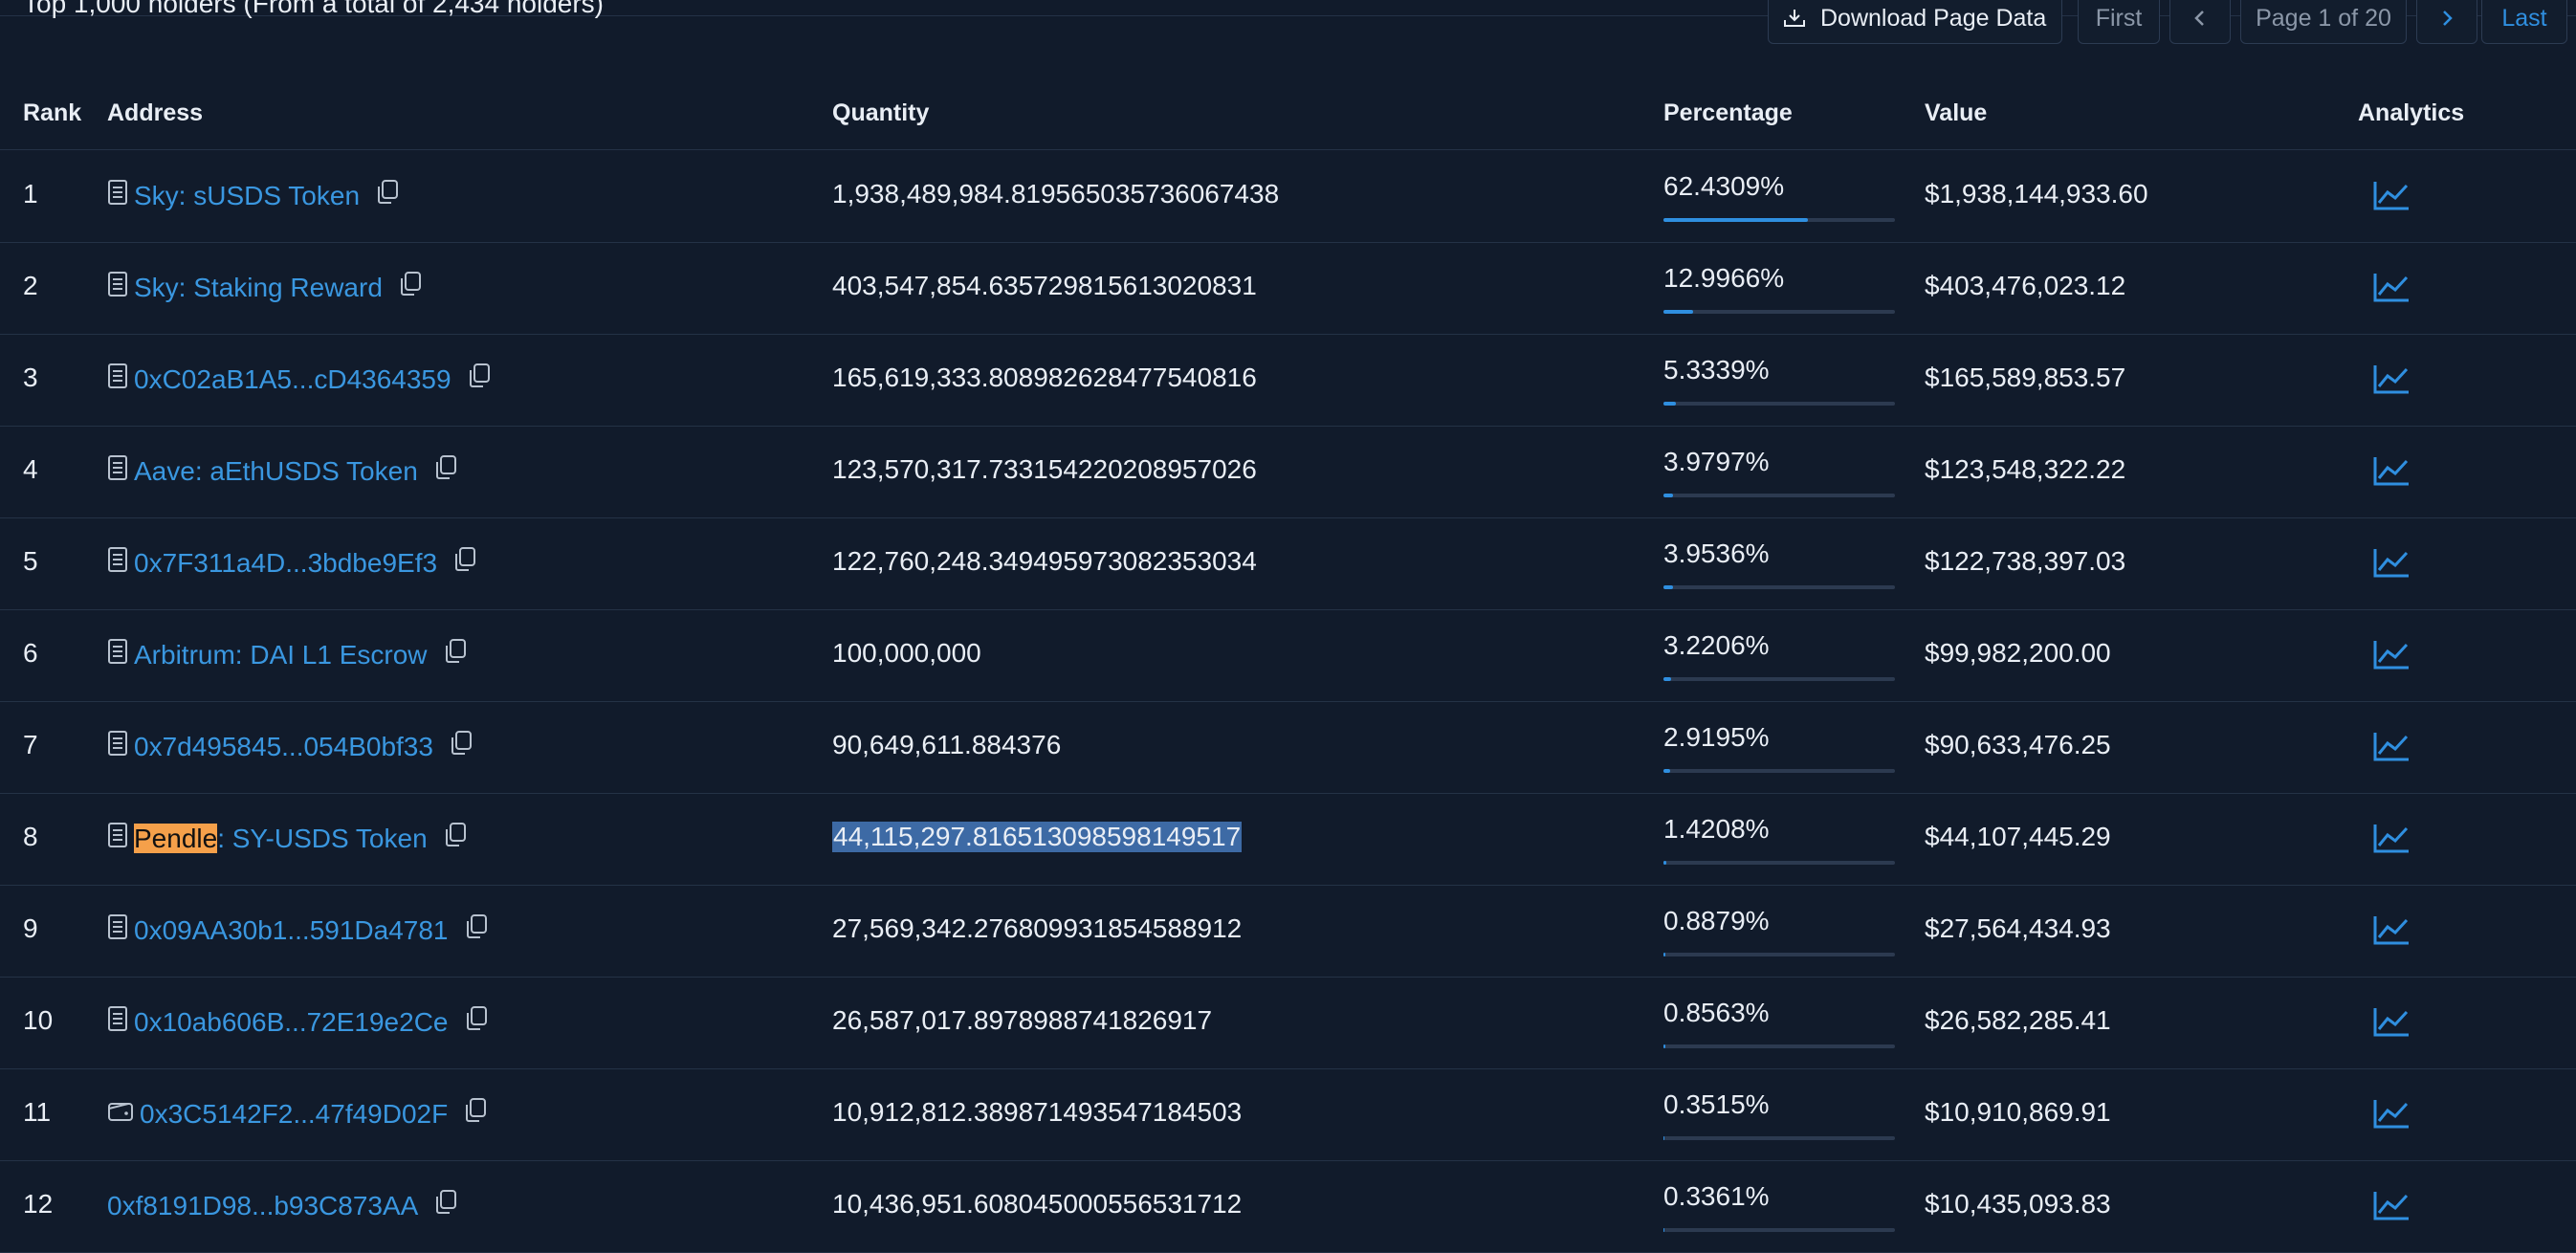 Image resolution: width=2576 pixels, height=1253 pixels. Describe the element at coordinates (291, 930) in the screenshot. I see `address-link: 0x09AA30b1...591Da4781` at that location.